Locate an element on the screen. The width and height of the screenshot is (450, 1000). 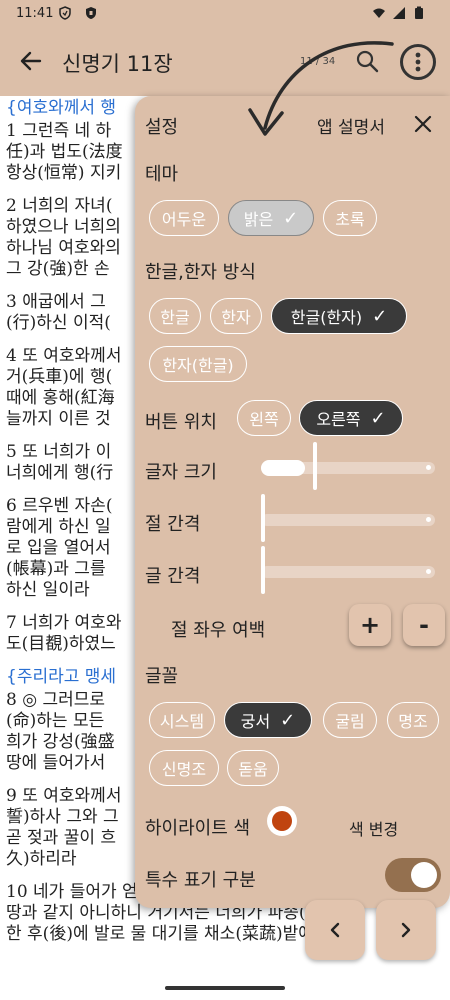
help-link: 앱 설명서 is located at coordinates (351, 125).